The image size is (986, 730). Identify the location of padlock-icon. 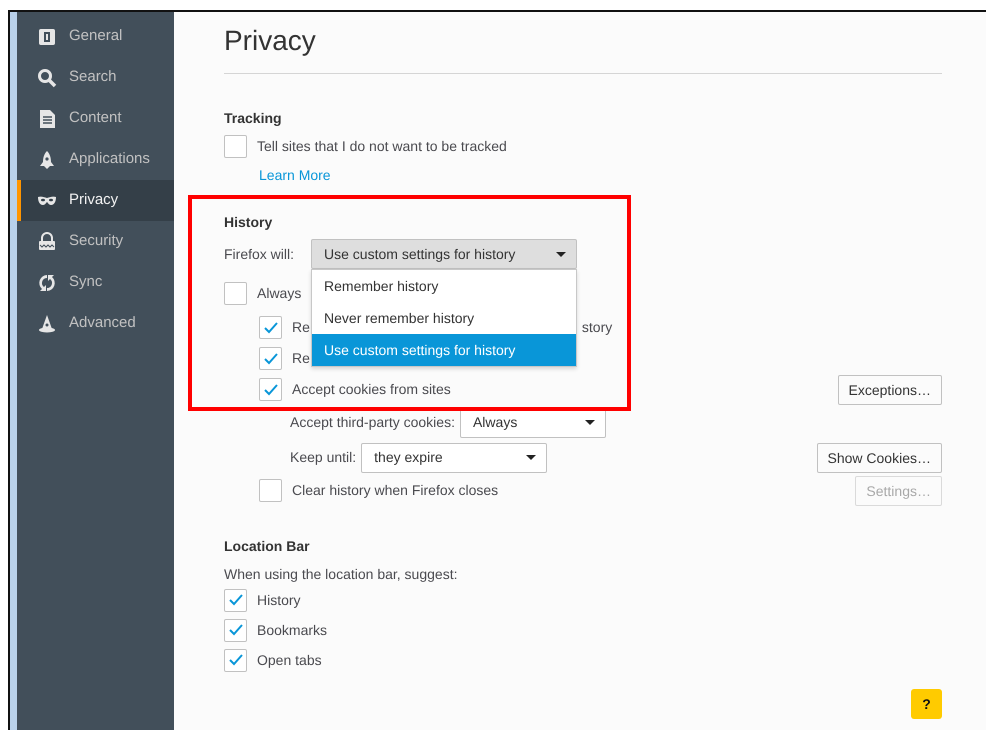
(47, 242).